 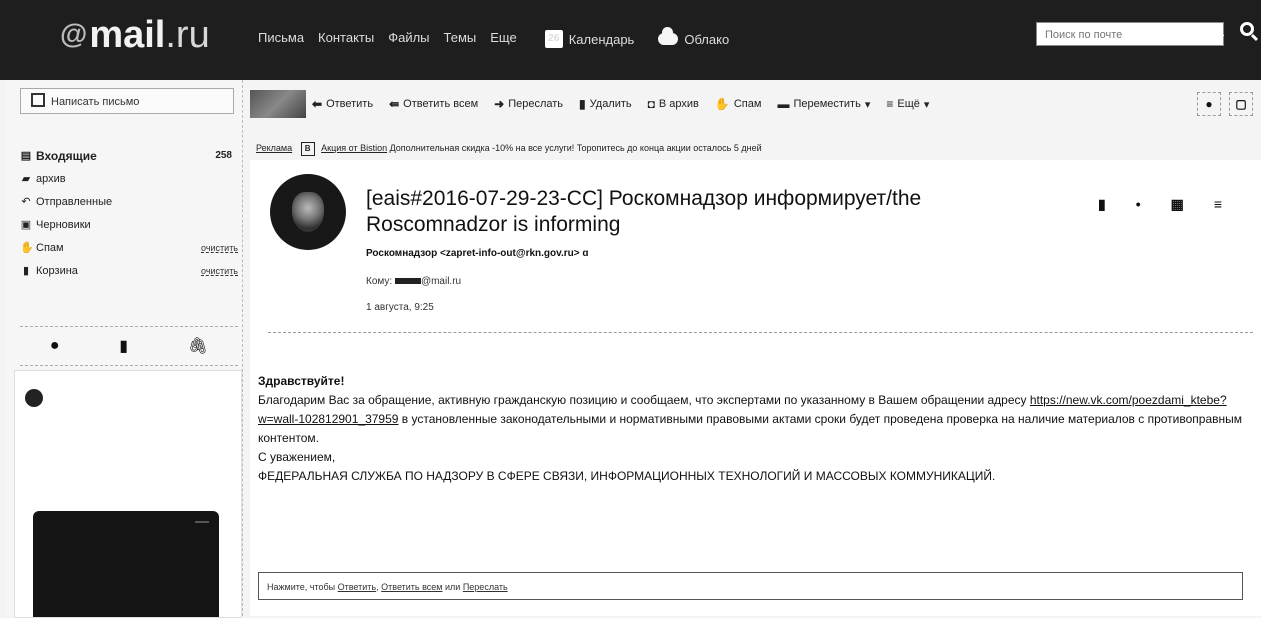 I want to click on mark-unread-icon: •, so click(x=1138, y=204).